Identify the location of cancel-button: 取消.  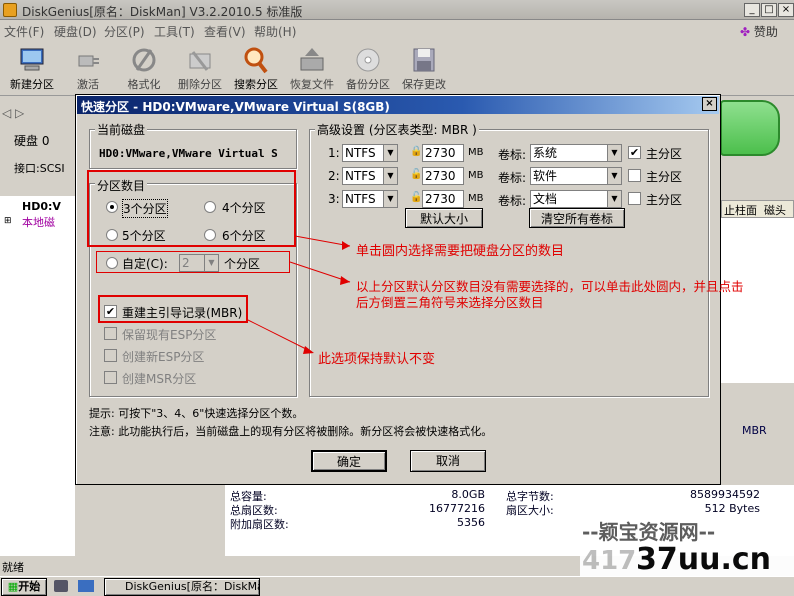
(448, 461).